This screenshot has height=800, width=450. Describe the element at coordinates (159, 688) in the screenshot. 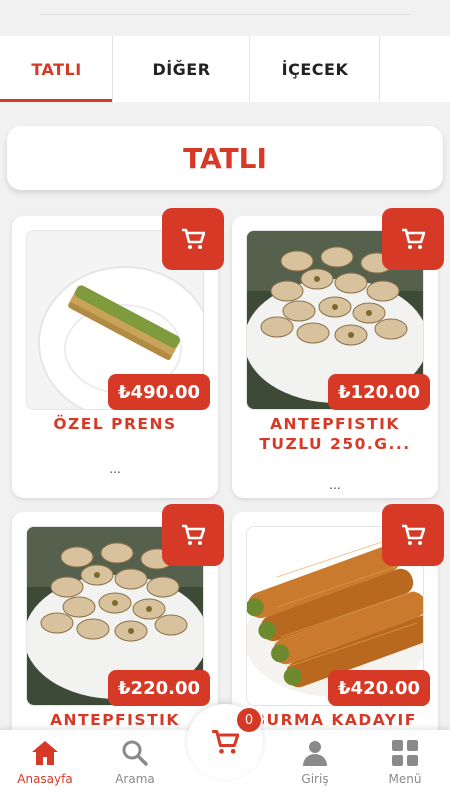

I see `price-tag: ₺220.00` at that location.